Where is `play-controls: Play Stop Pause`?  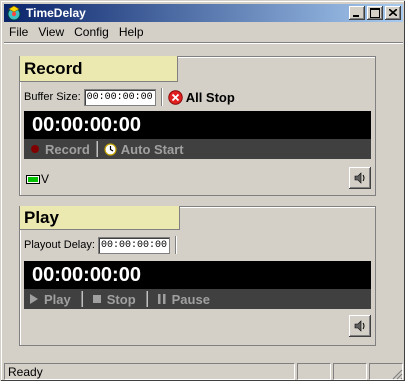 play-controls: Play Stop Pause is located at coordinates (197, 299).